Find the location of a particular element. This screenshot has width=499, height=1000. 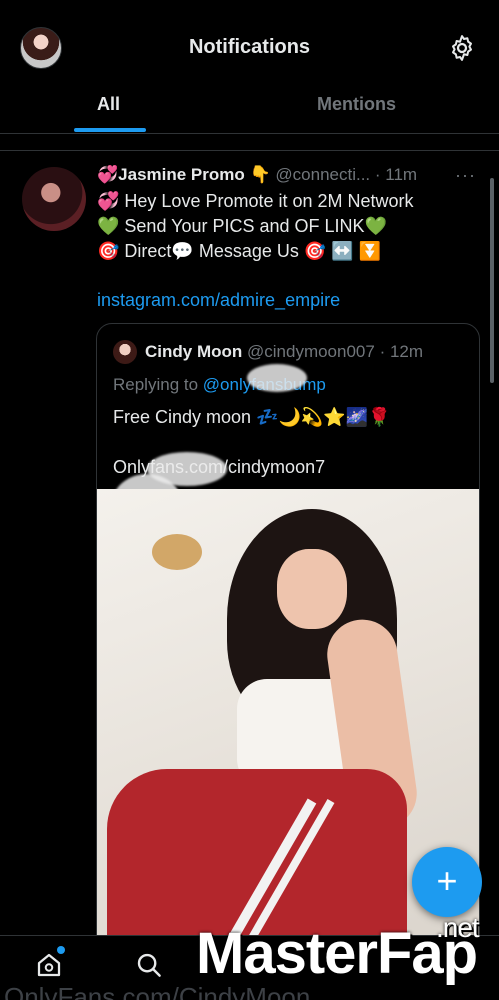

tweet-header: 💞Jasmine Promo 👇 @connecti... · 11m is located at coordinates (292, 177).